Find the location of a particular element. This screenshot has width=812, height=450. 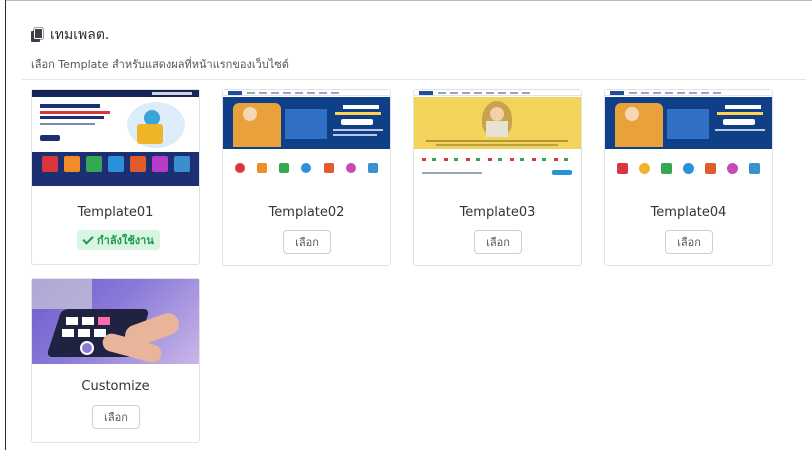

template-card-01: Template01 กำลังใช้งาน is located at coordinates (115, 177).